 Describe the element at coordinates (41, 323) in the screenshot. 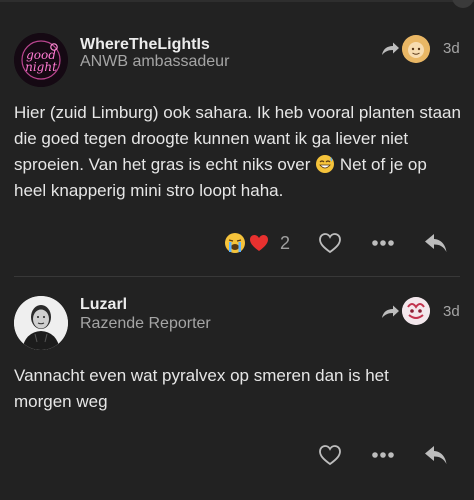

I see `portrait-avatar-icon` at that location.